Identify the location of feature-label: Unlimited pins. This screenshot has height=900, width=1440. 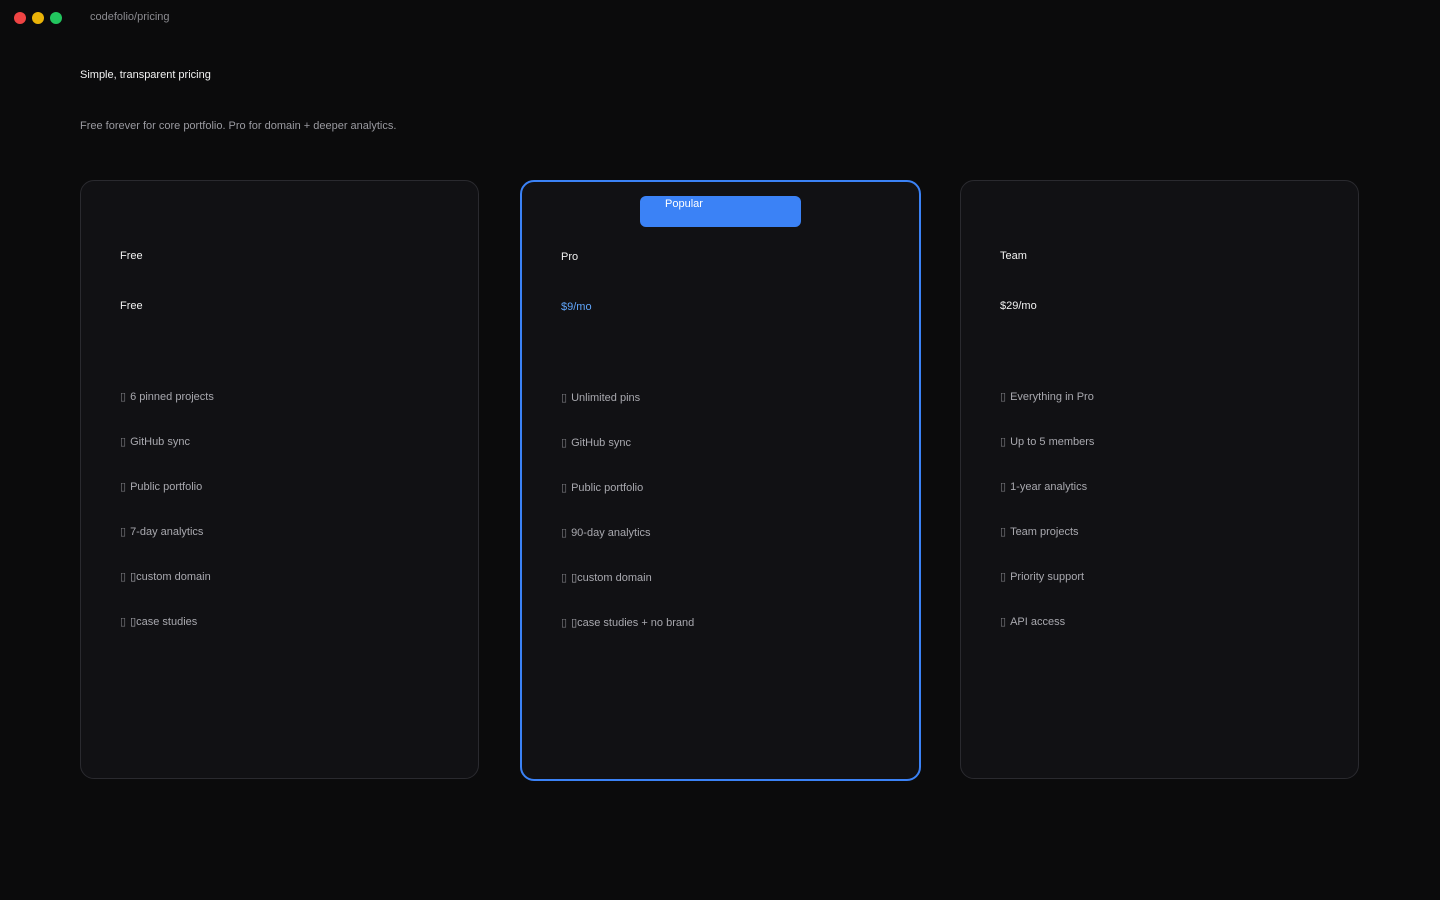
(606, 398).